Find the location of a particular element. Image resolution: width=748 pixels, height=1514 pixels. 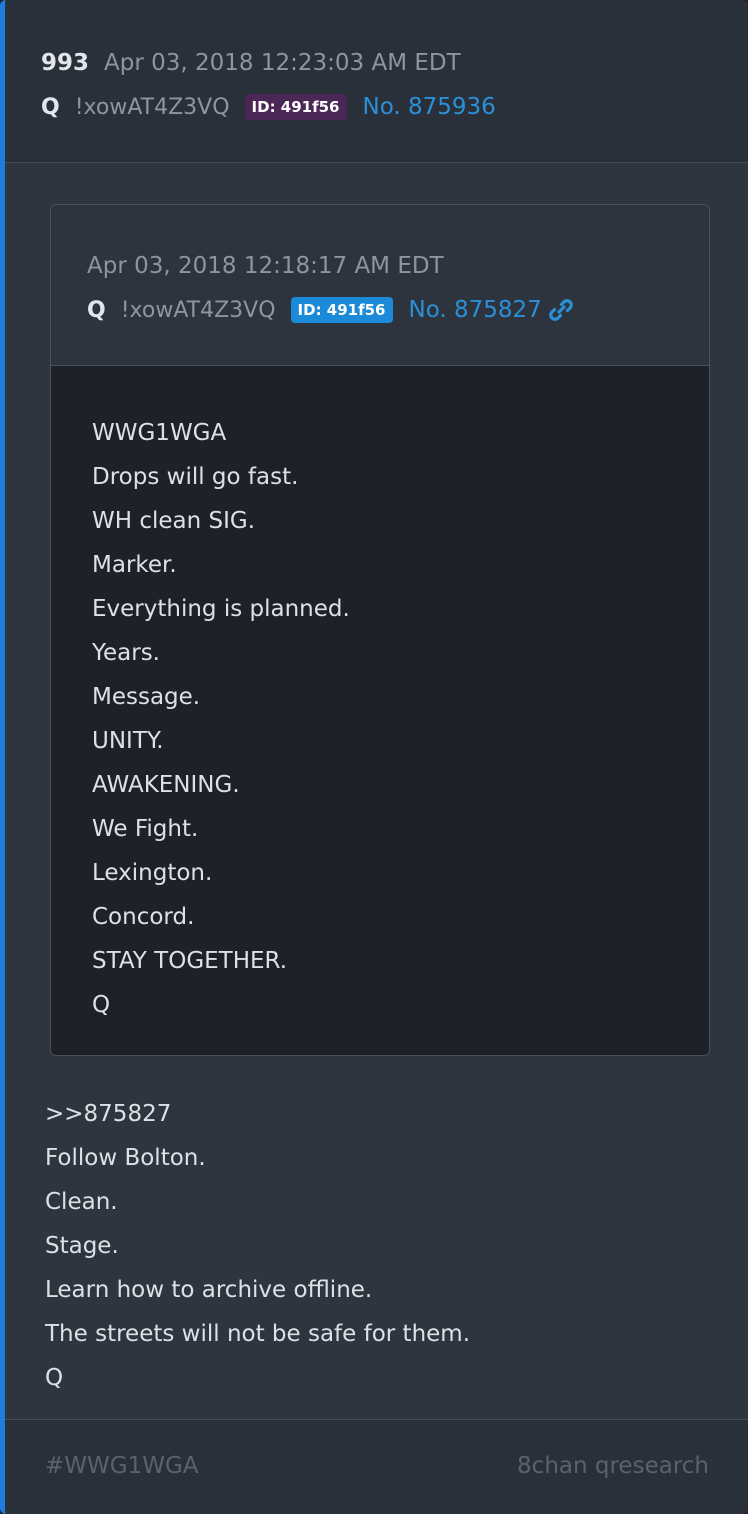

post-author: Q is located at coordinates (50, 107).